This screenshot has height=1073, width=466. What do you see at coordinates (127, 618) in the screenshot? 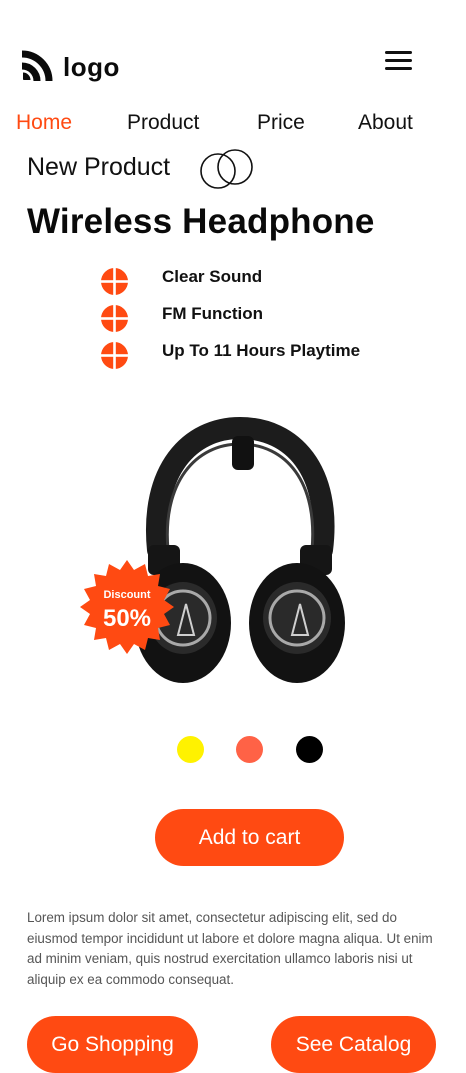
I see `discount-value: 50%` at bounding box center [127, 618].